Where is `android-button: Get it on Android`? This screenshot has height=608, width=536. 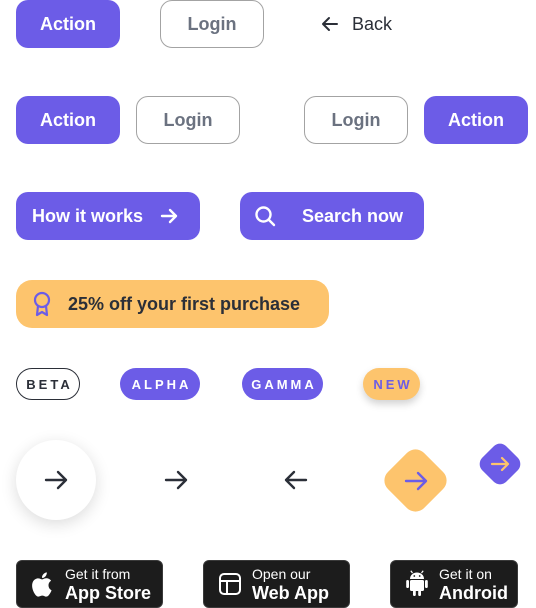
android-button: Get it on Android is located at coordinates (454, 584).